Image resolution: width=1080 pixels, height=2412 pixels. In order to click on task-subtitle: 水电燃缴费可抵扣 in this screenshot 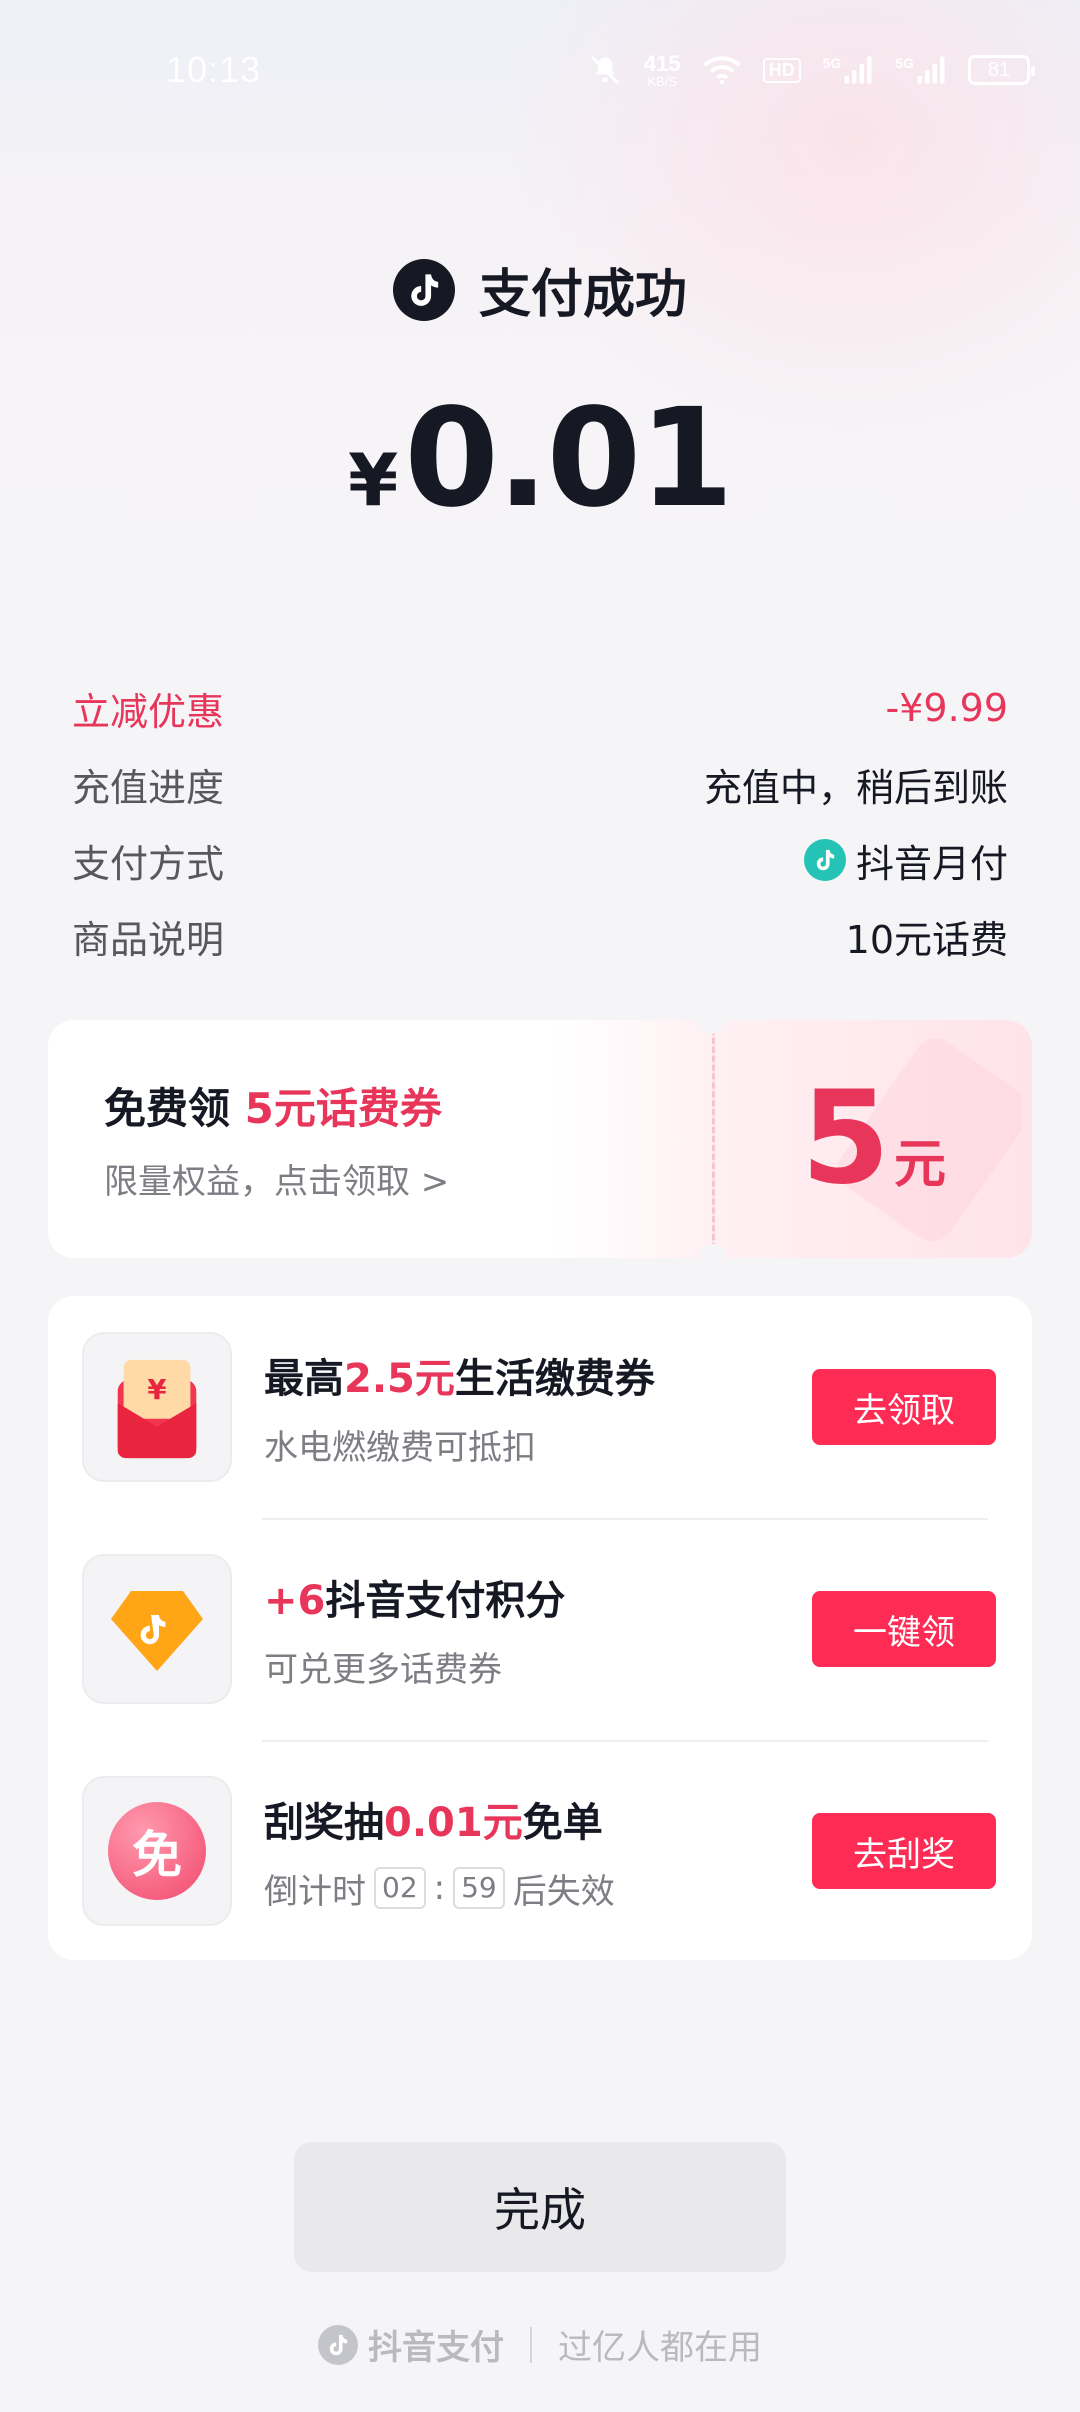, I will do `click(400, 1447)`.